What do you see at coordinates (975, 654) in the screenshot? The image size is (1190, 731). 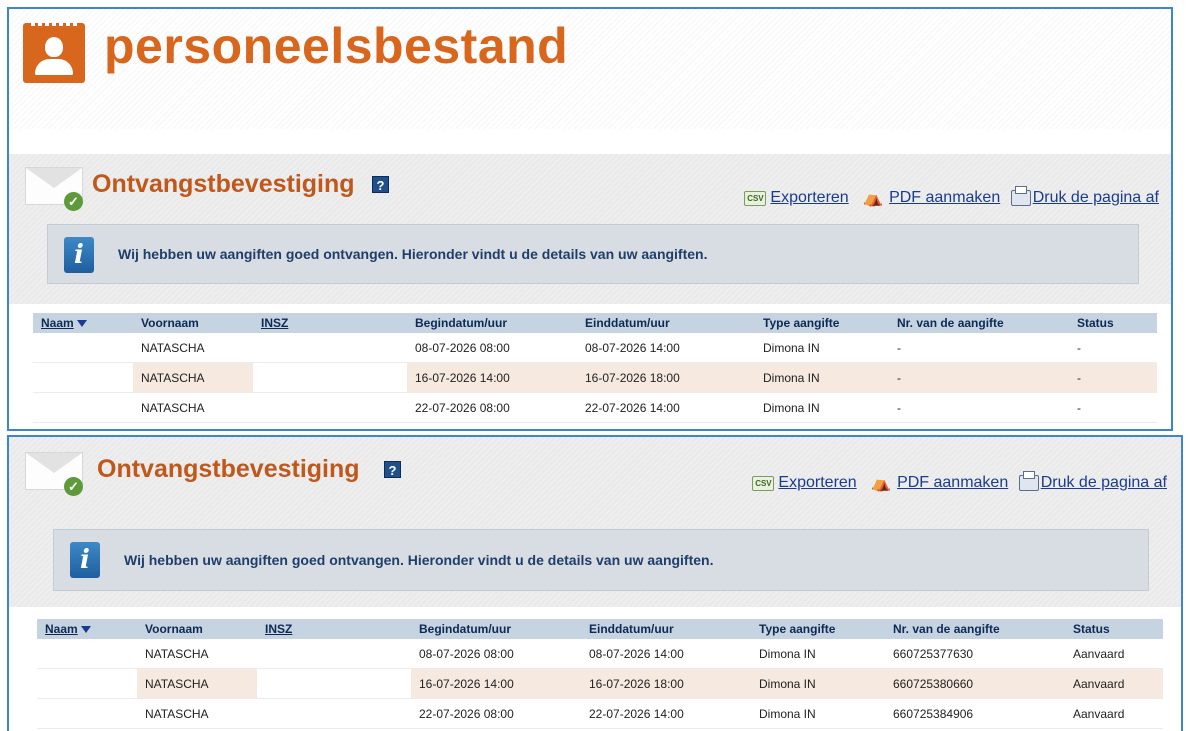 I see `cell-nr: 660725377630` at bounding box center [975, 654].